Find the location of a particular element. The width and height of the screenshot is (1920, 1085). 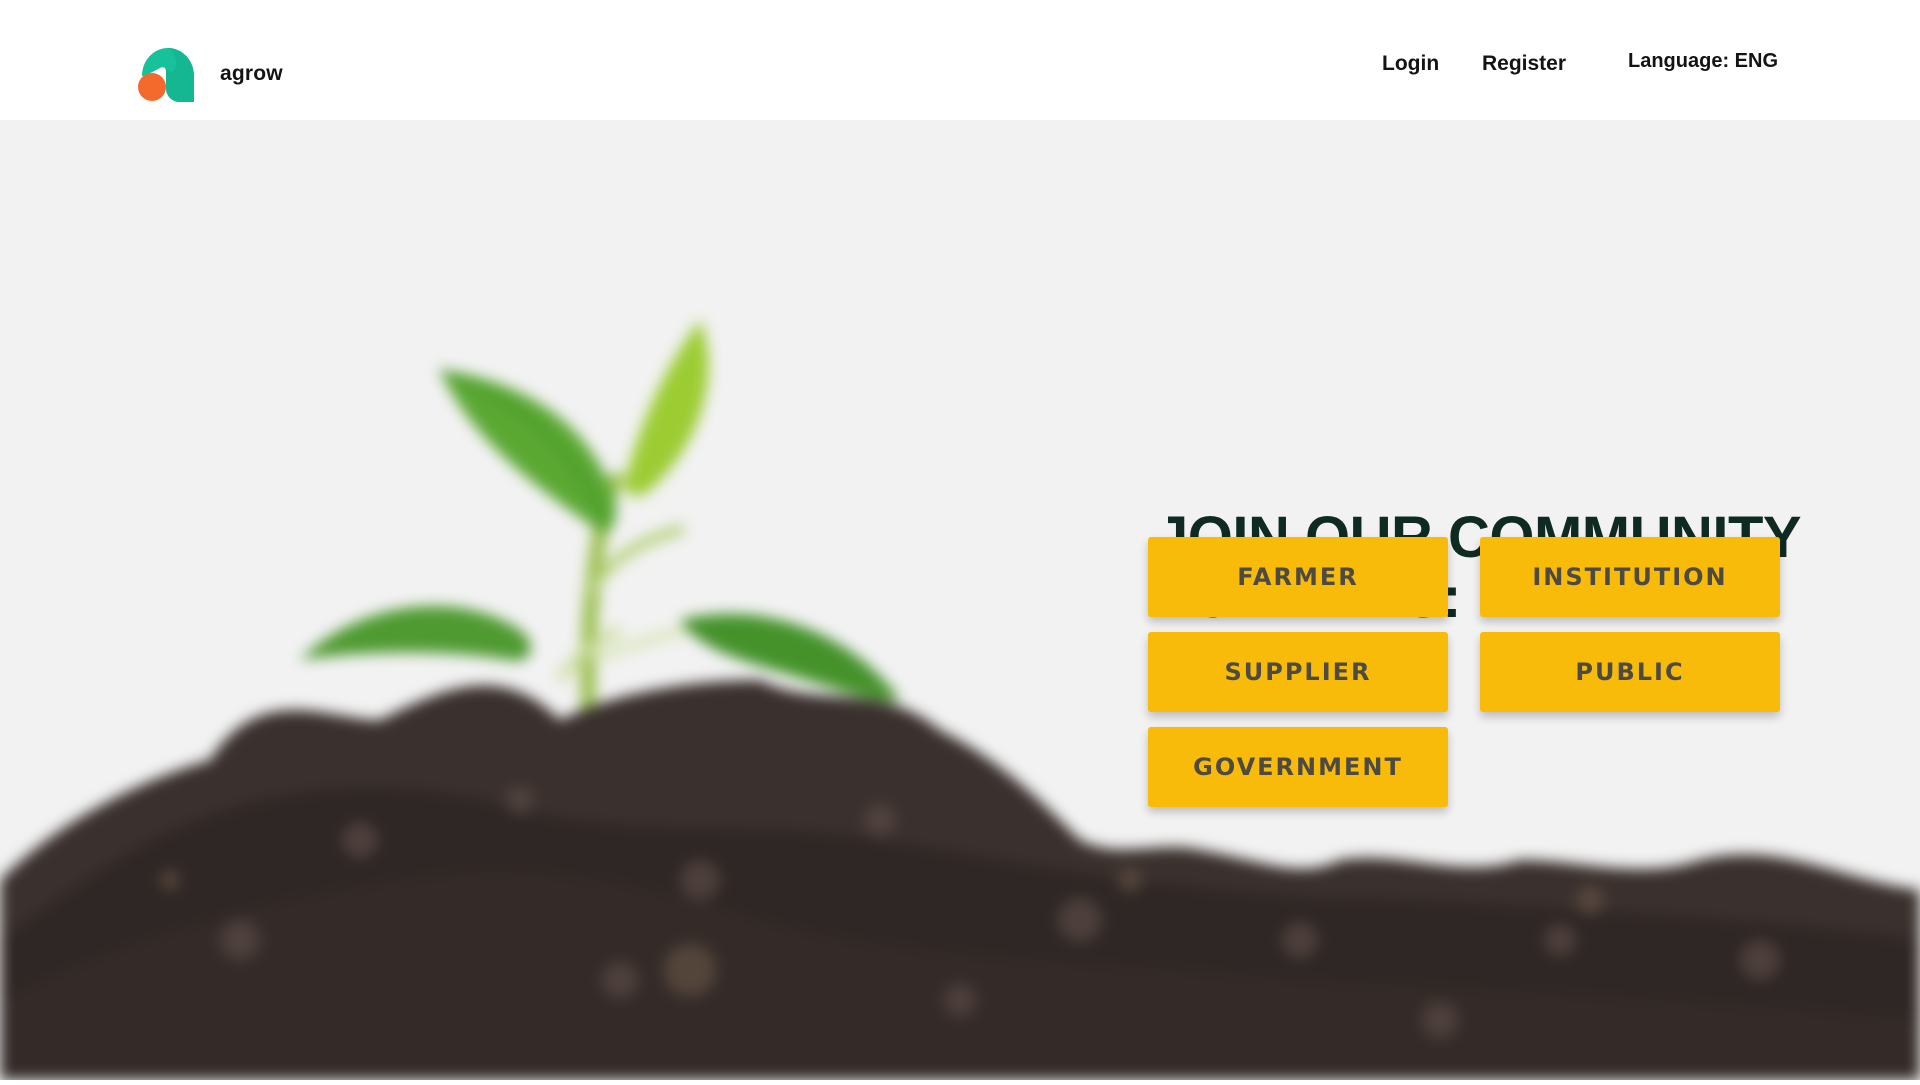

agrow-logo-icon is located at coordinates (166, 74).